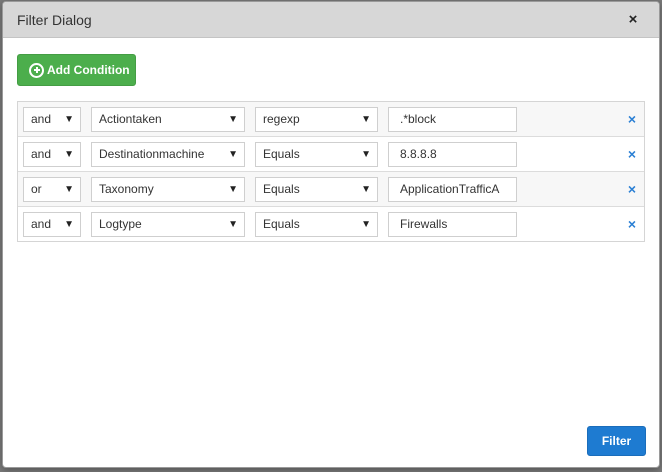 This screenshot has height=472, width=662. Describe the element at coordinates (281, 119) in the screenshot. I see `comparator-value: regexp` at that location.